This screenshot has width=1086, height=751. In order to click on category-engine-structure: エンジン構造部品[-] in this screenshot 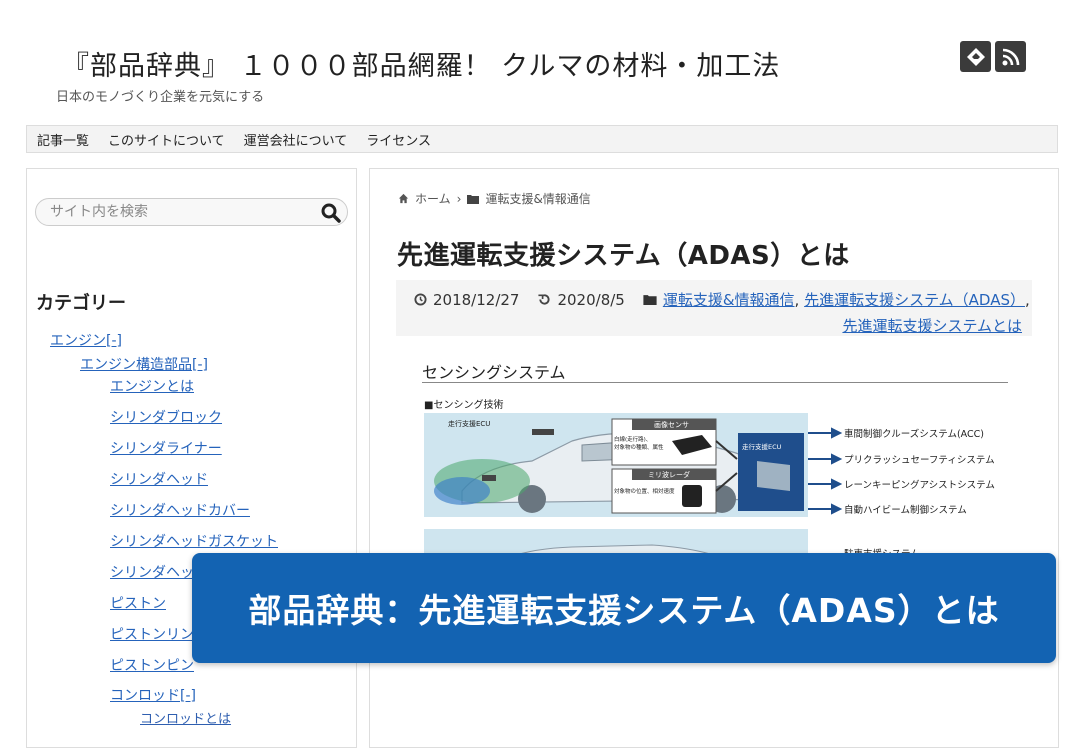, I will do `click(144, 364)`.